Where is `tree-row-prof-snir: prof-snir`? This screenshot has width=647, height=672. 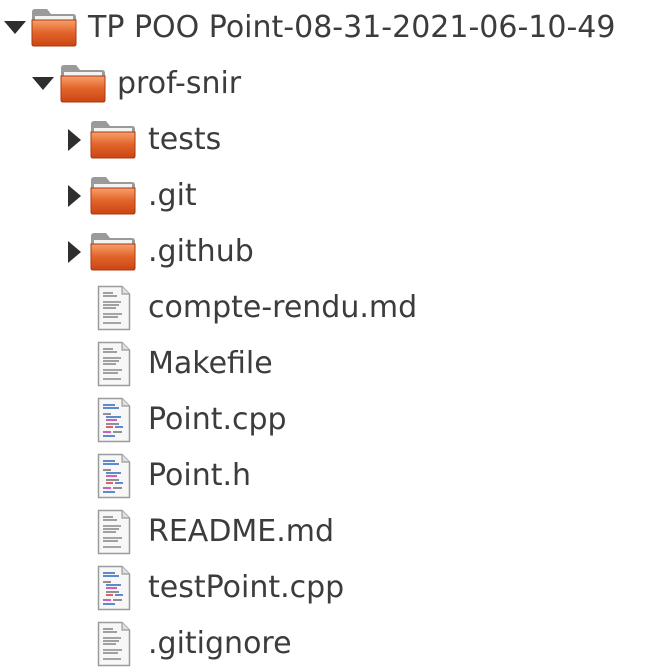 tree-row-prof-snir: prof-snir is located at coordinates (323, 84).